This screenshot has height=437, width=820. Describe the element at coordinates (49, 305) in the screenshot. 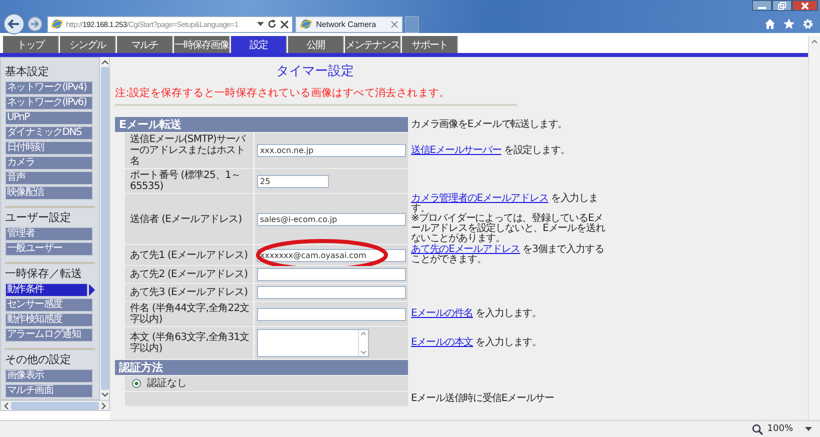

I see `sidebar-item: センサー感度` at that location.